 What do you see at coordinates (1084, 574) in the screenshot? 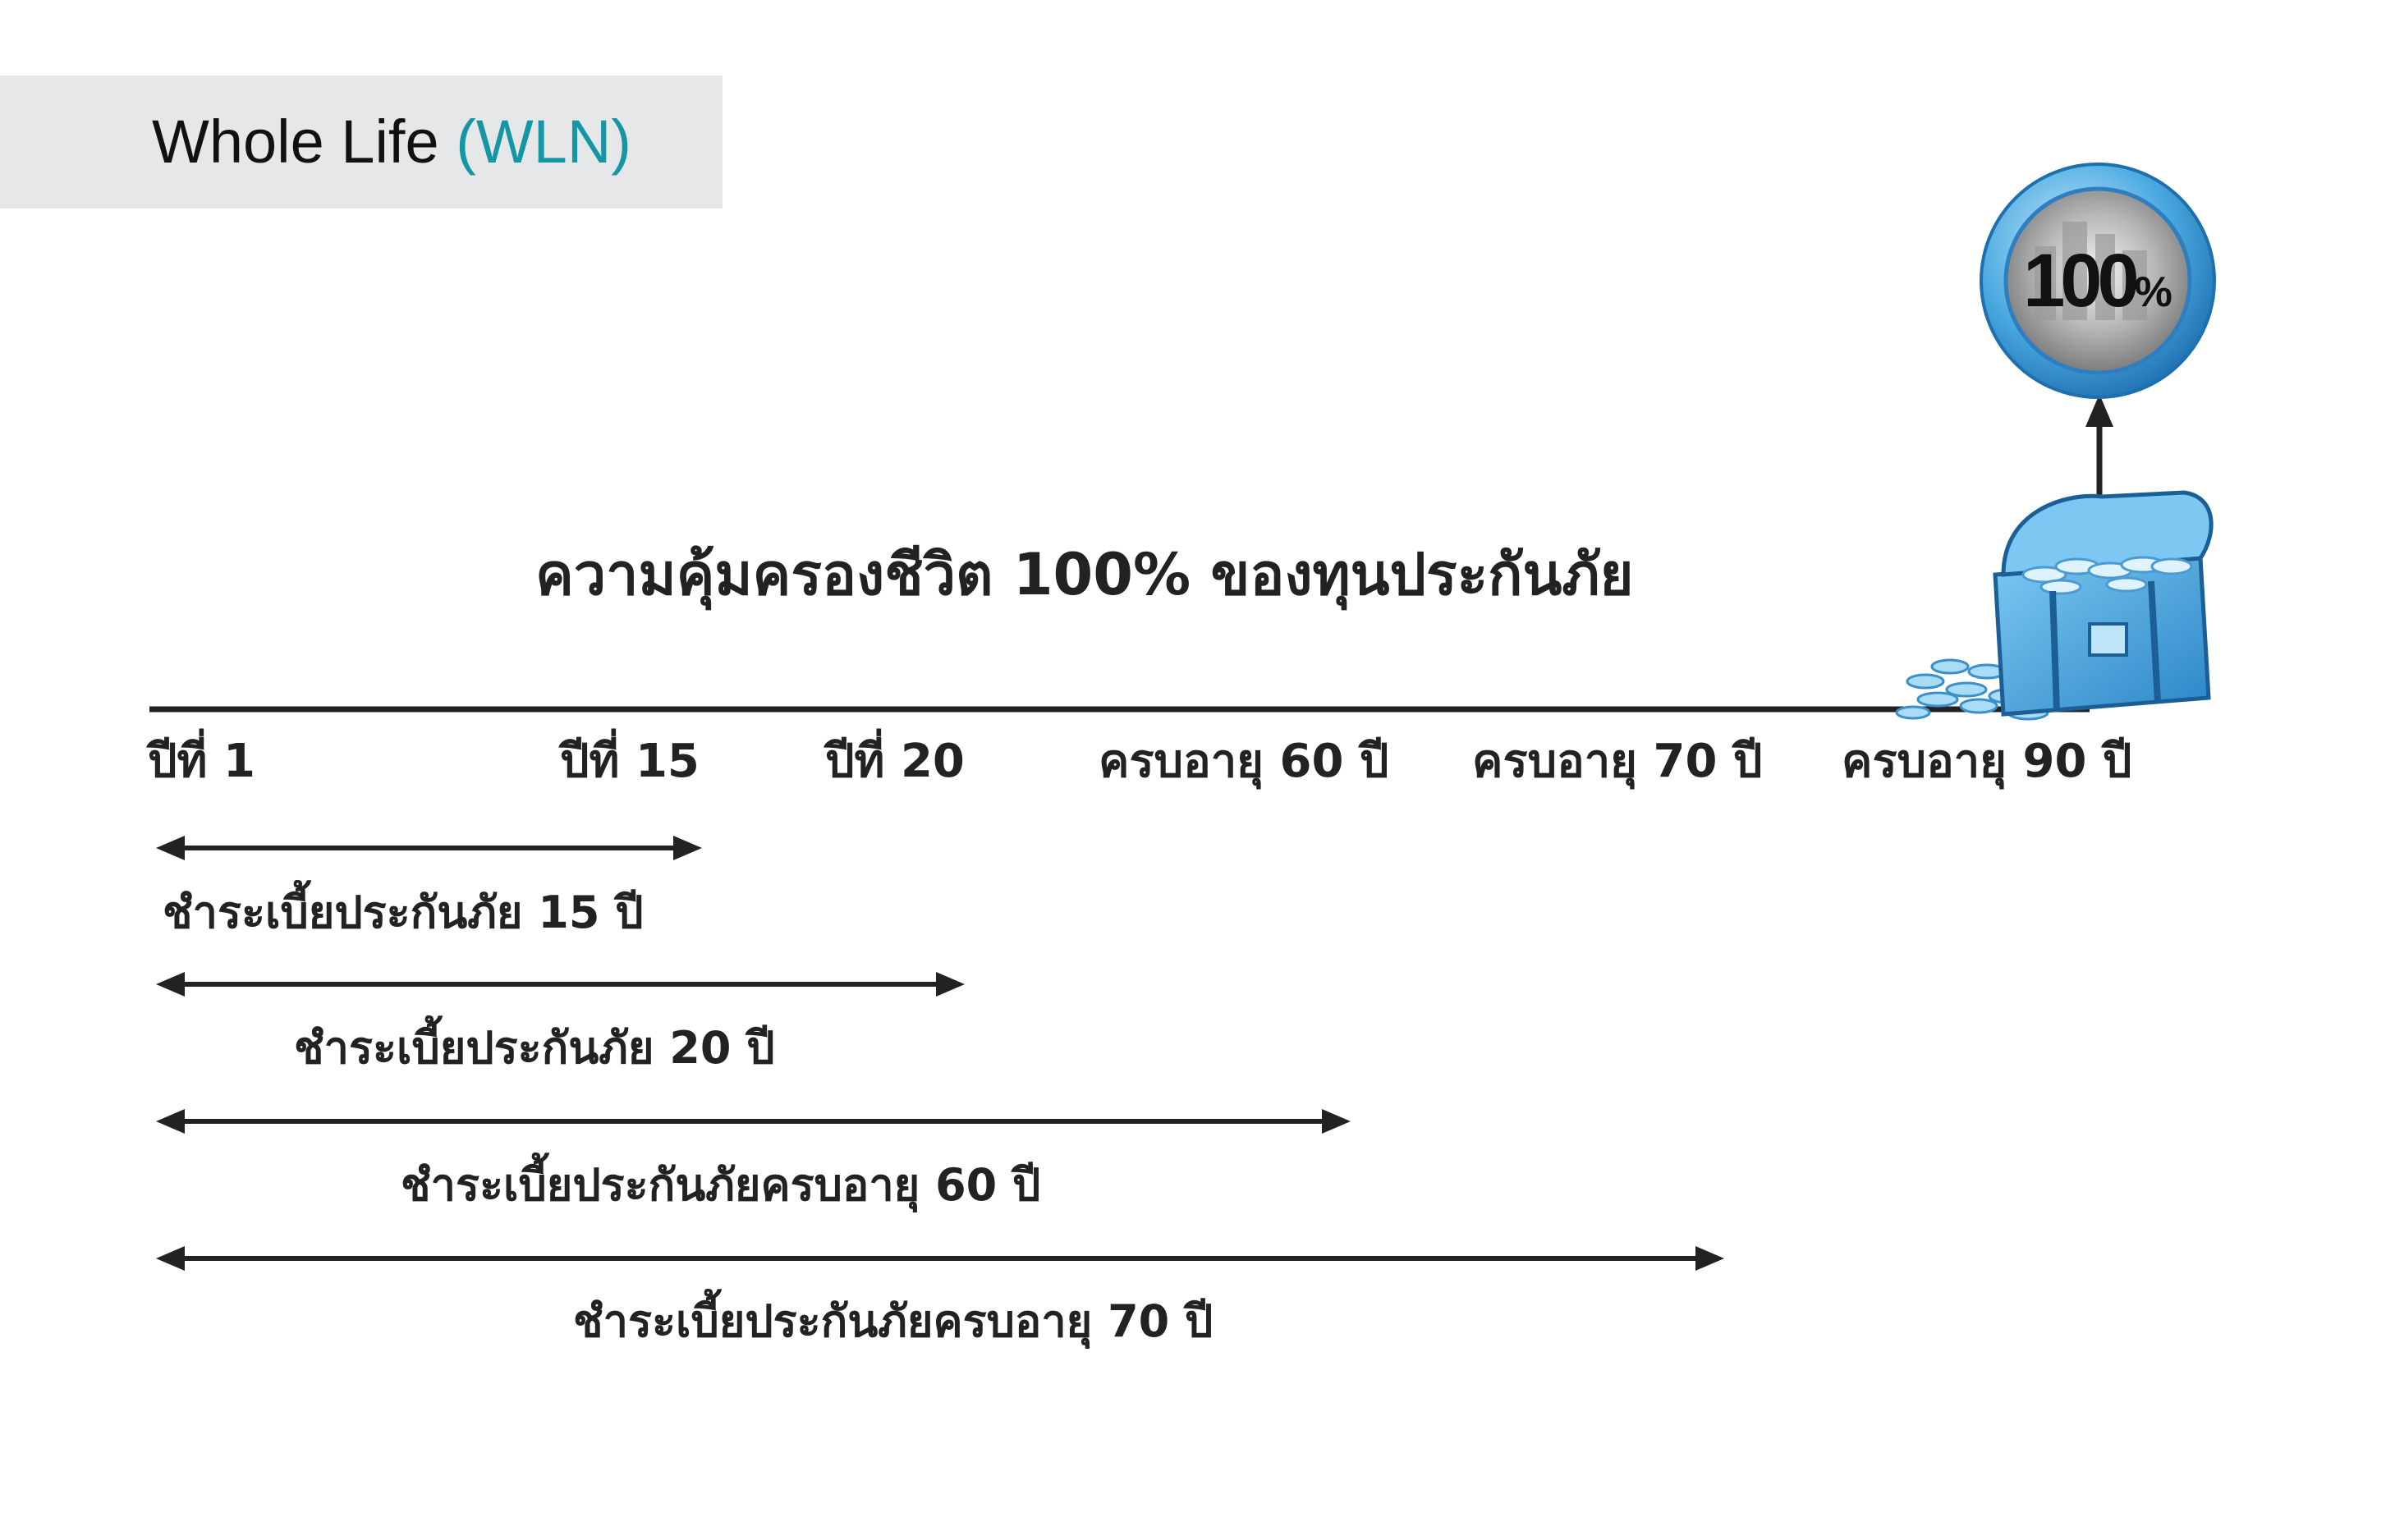
I see `diagram-title: ความคุ้มครองชีวิต 100% ของทุนประกันภัย` at bounding box center [1084, 574].